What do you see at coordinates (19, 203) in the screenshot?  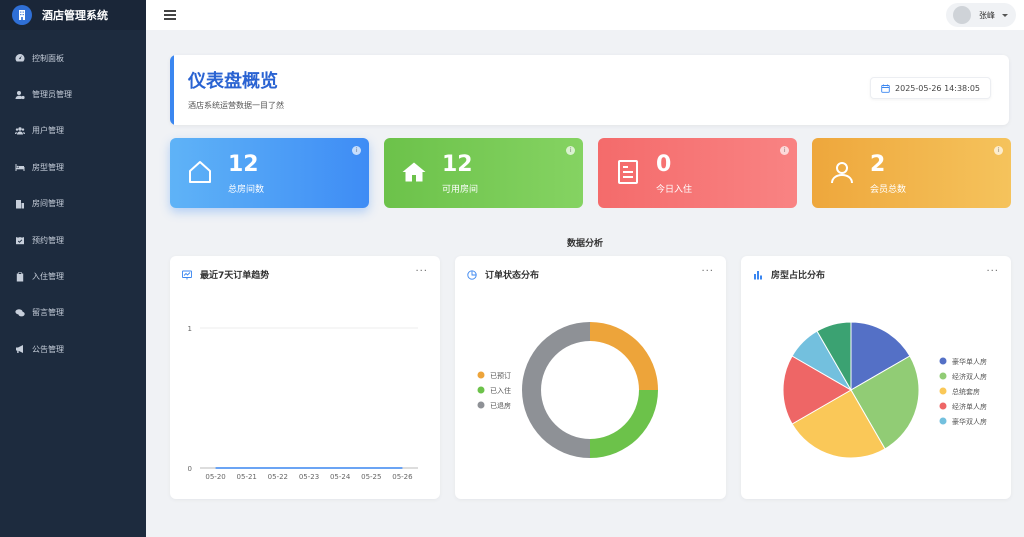 I see `building-icon` at bounding box center [19, 203].